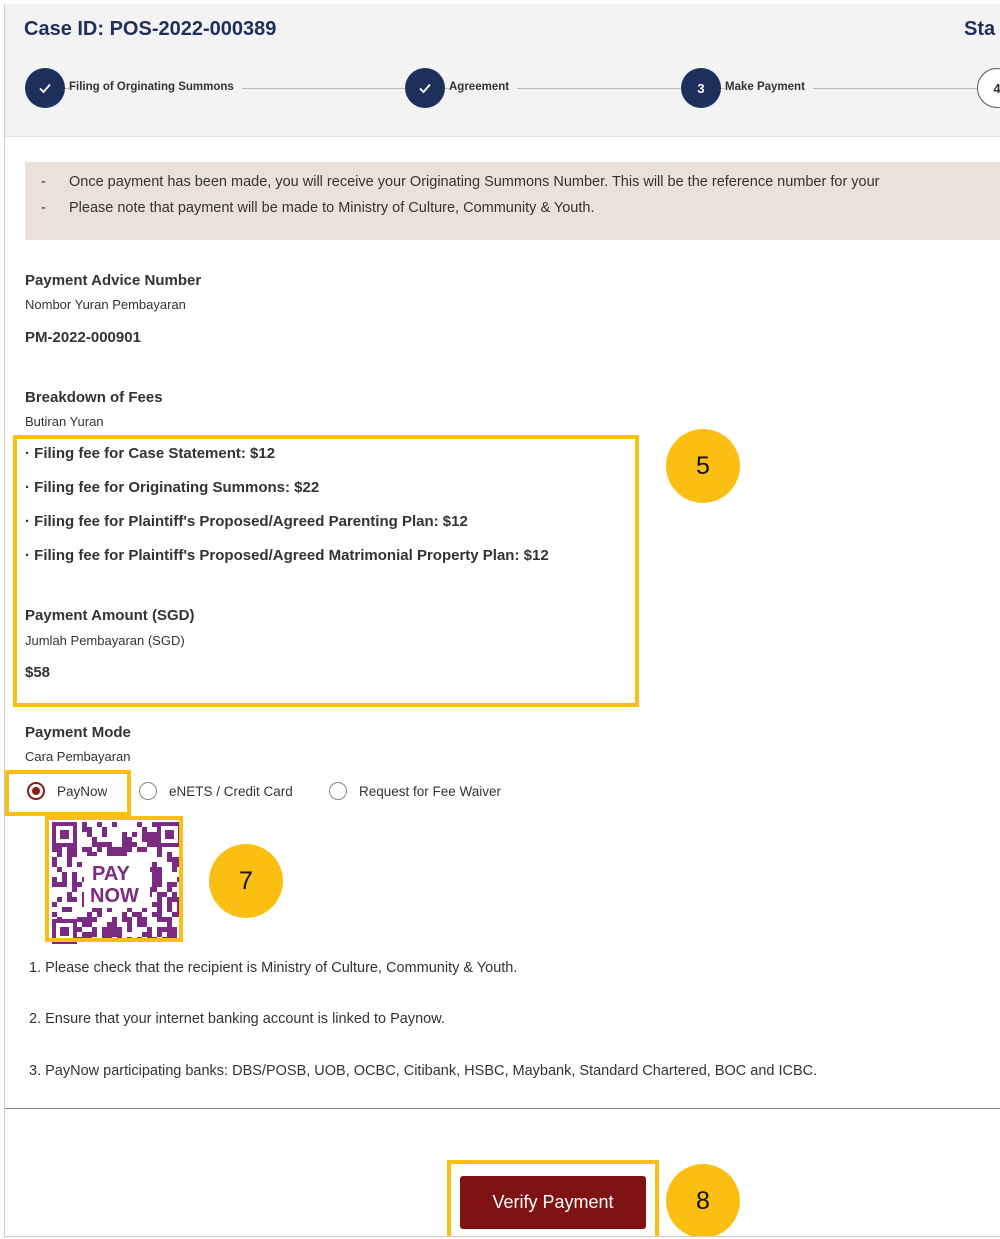 The height and width of the screenshot is (1239, 1000). I want to click on step-2-label: Agreement, so click(483, 87).